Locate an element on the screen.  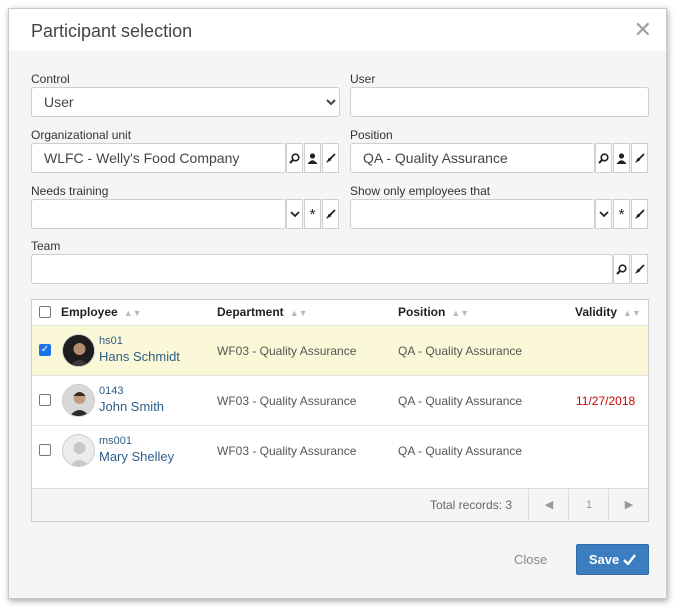
page-number: 1 is located at coordinates (589, 504).